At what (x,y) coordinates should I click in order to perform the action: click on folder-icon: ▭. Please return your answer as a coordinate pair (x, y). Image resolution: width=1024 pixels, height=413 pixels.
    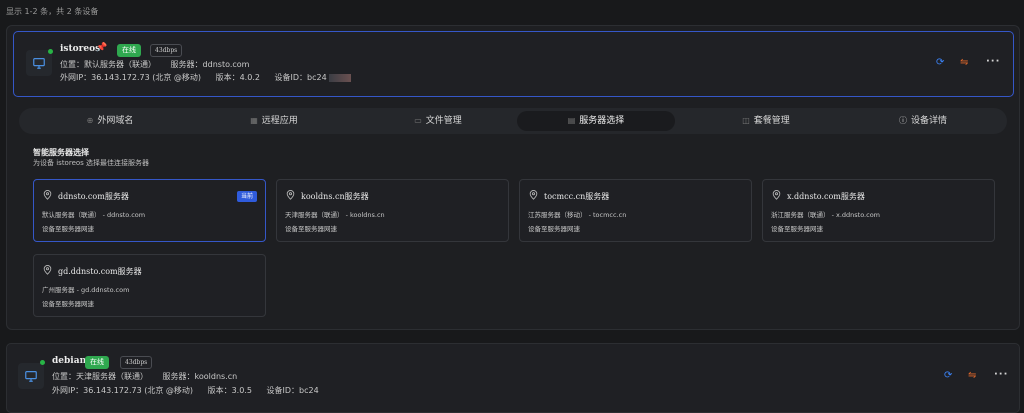
    Looking at the image, I should click on (418, 120).